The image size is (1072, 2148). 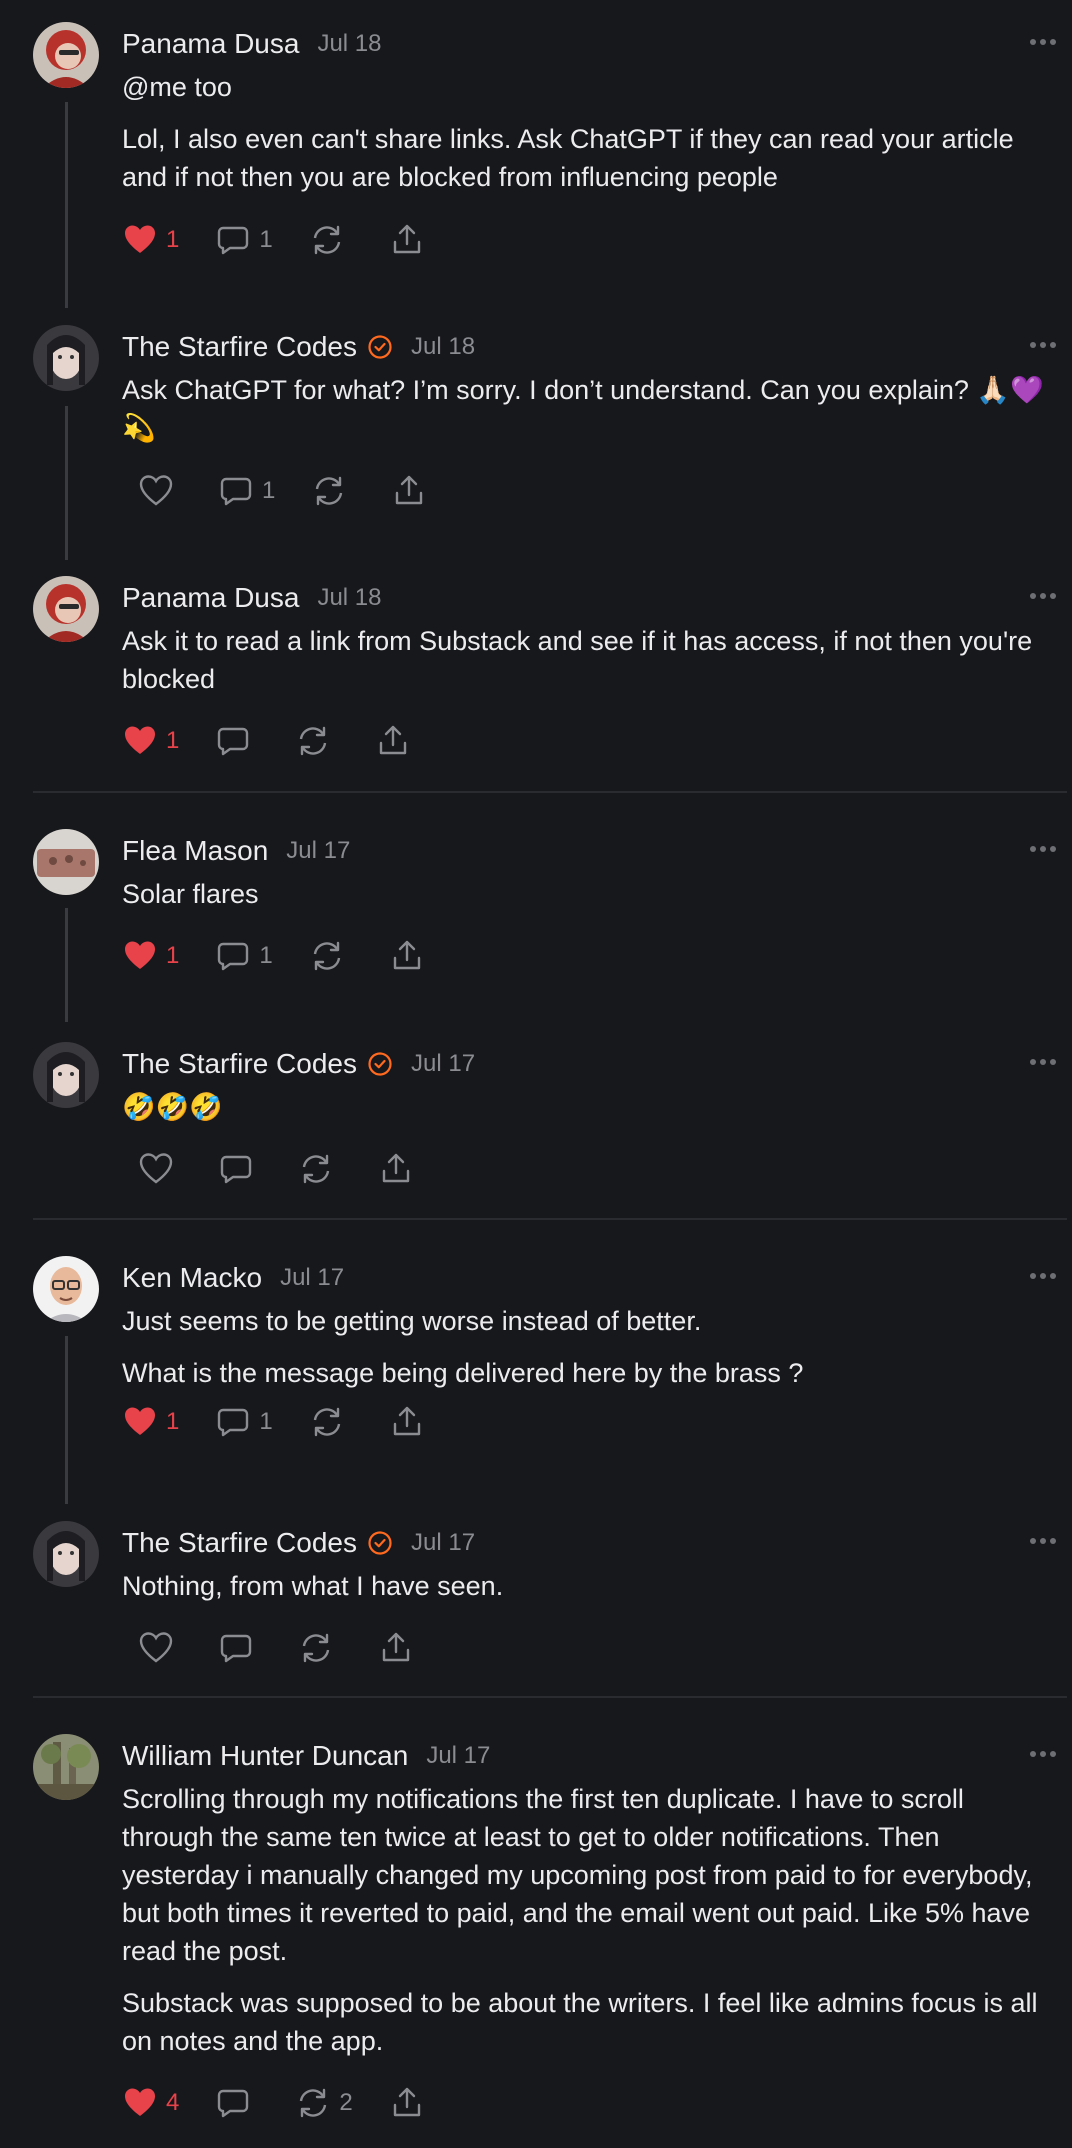 What do you see at coordinates (192, 1278) in the screenshot?
I see `author-name: Ken Macko` at bounding box center [192, 1278].